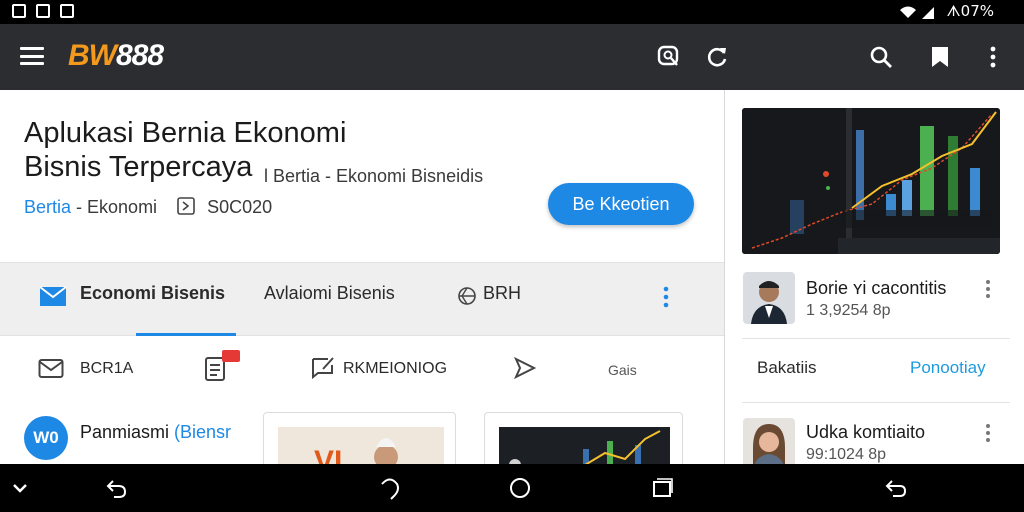  I want to click on system-nav-bar, so click(512, 488).